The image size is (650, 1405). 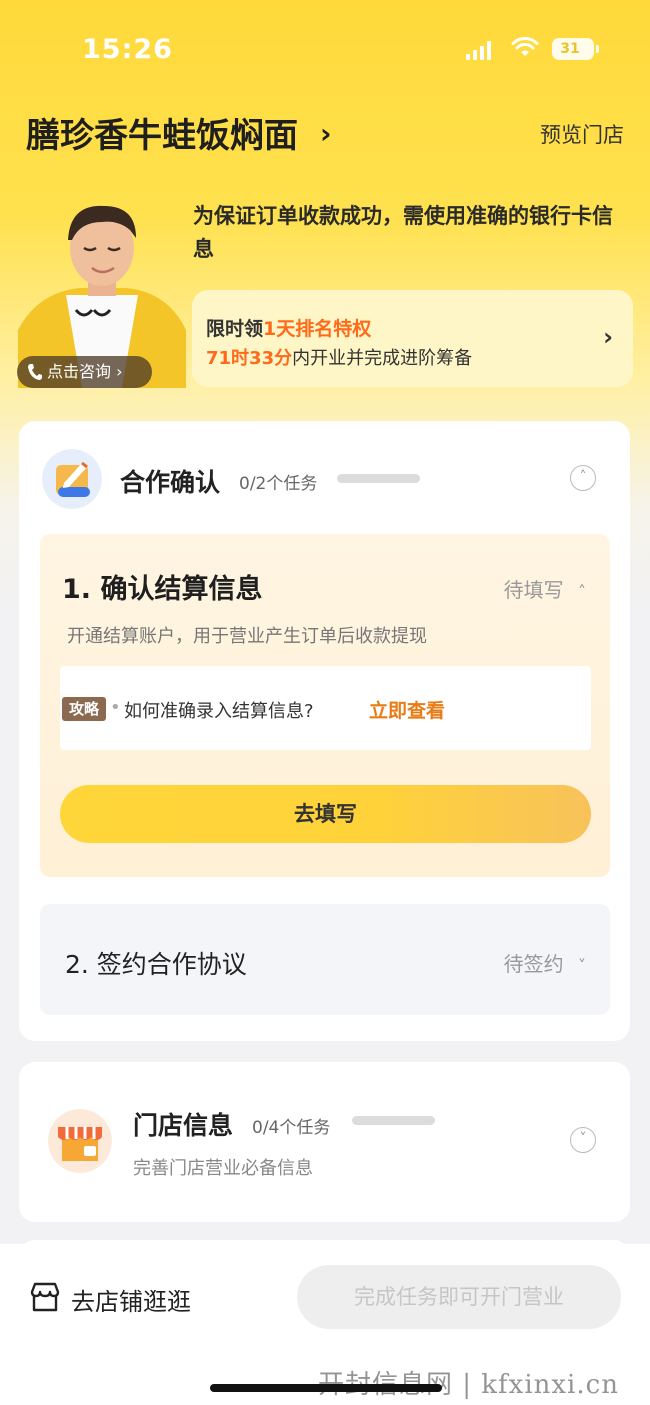 What do you see at coordinates (582, 965) in the screenshot?
I see `chevron-down-icon: ˅` at bounding box center [582, 965].